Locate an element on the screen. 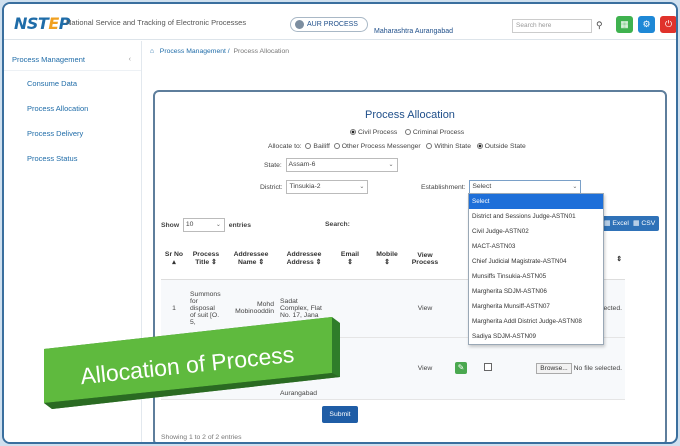 The image size is (680, 446). cell-select is located at coordinates (488, 368).